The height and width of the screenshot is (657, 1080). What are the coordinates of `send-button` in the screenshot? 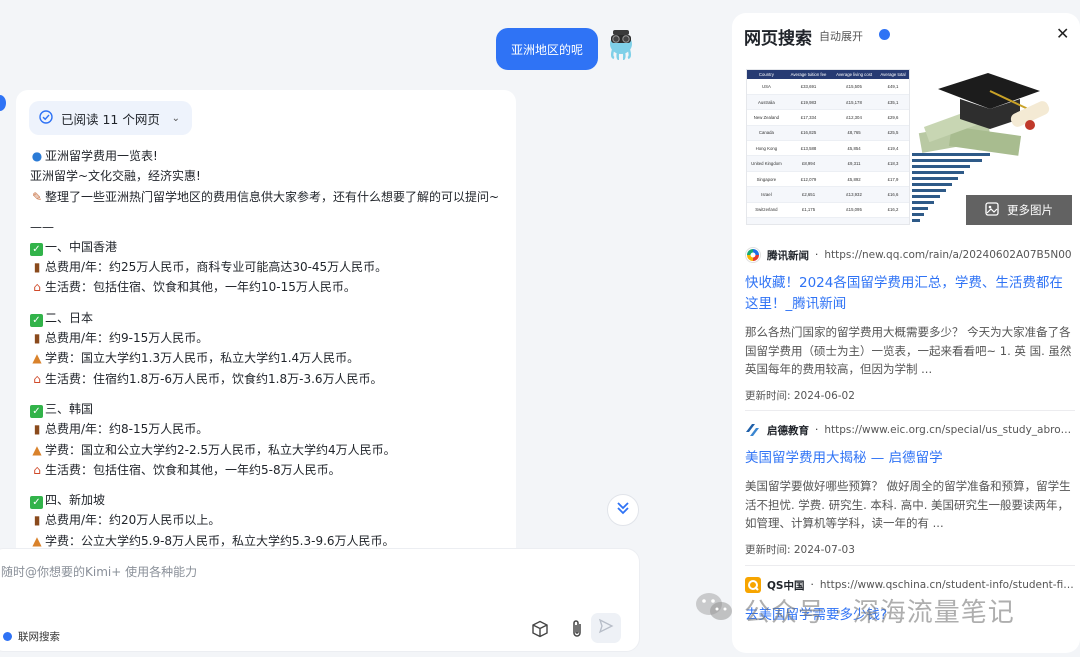 It's located at (606, 628).